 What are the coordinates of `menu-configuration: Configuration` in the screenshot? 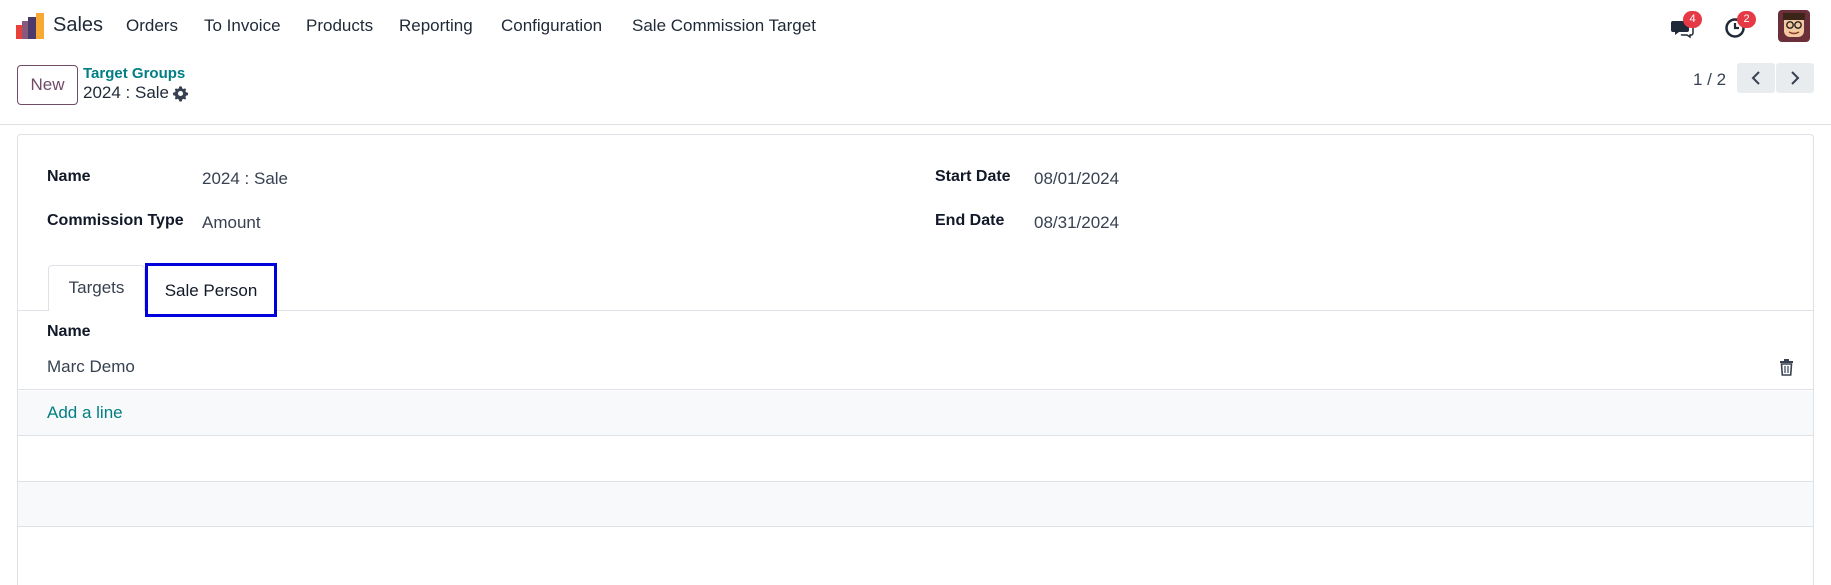 It's located at (551, 26).